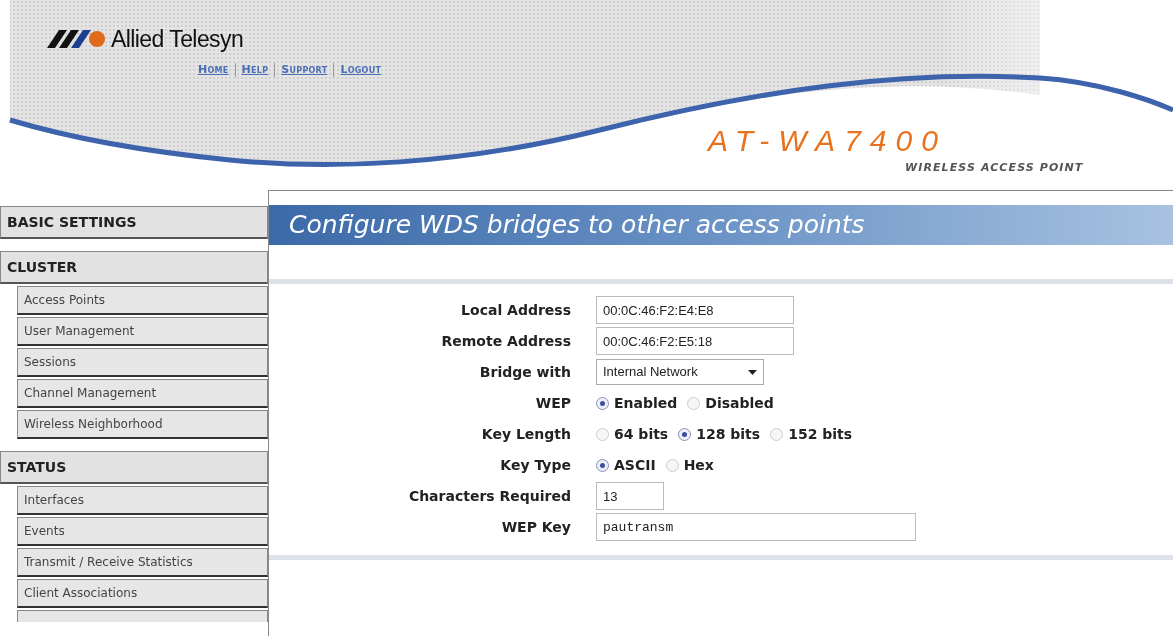  Describe the element at coordinates (752, 372) in the screenshot. I see `caret-icon` at that location.